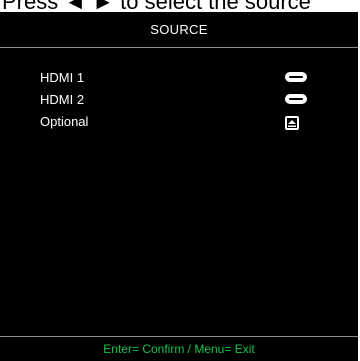 This screenshot has height=361, width=360. What do you see at coordinates (179, 30) in the screenshot?
I see `menu-title: SOURCE` at bounding box center [179, 30].